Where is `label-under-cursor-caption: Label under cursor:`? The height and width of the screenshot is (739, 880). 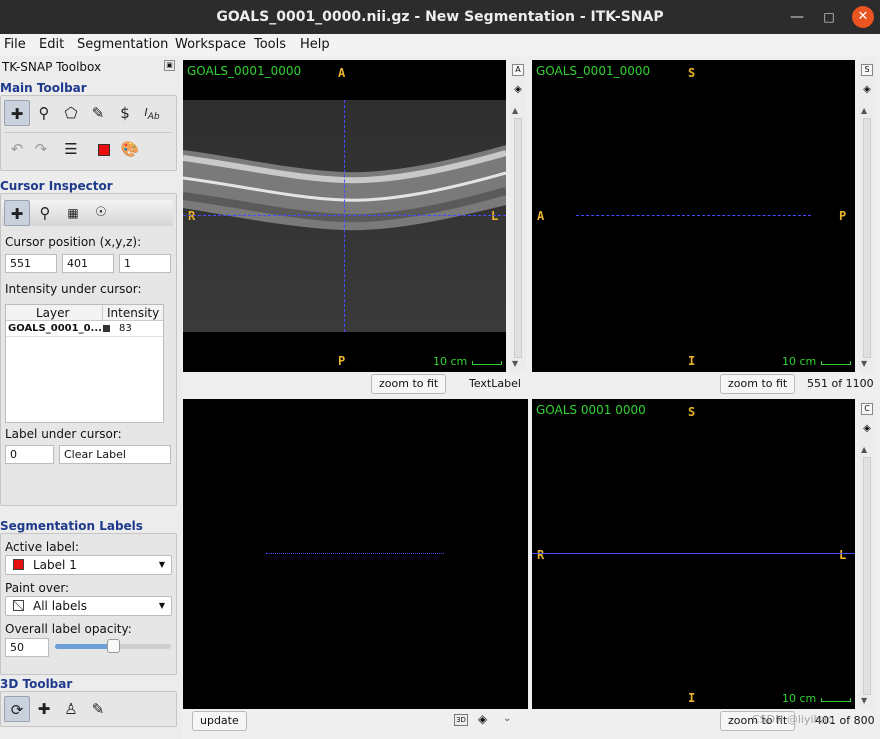
label-under-cursor-caption: Label under cursor: is located at coordinates (63, 434).